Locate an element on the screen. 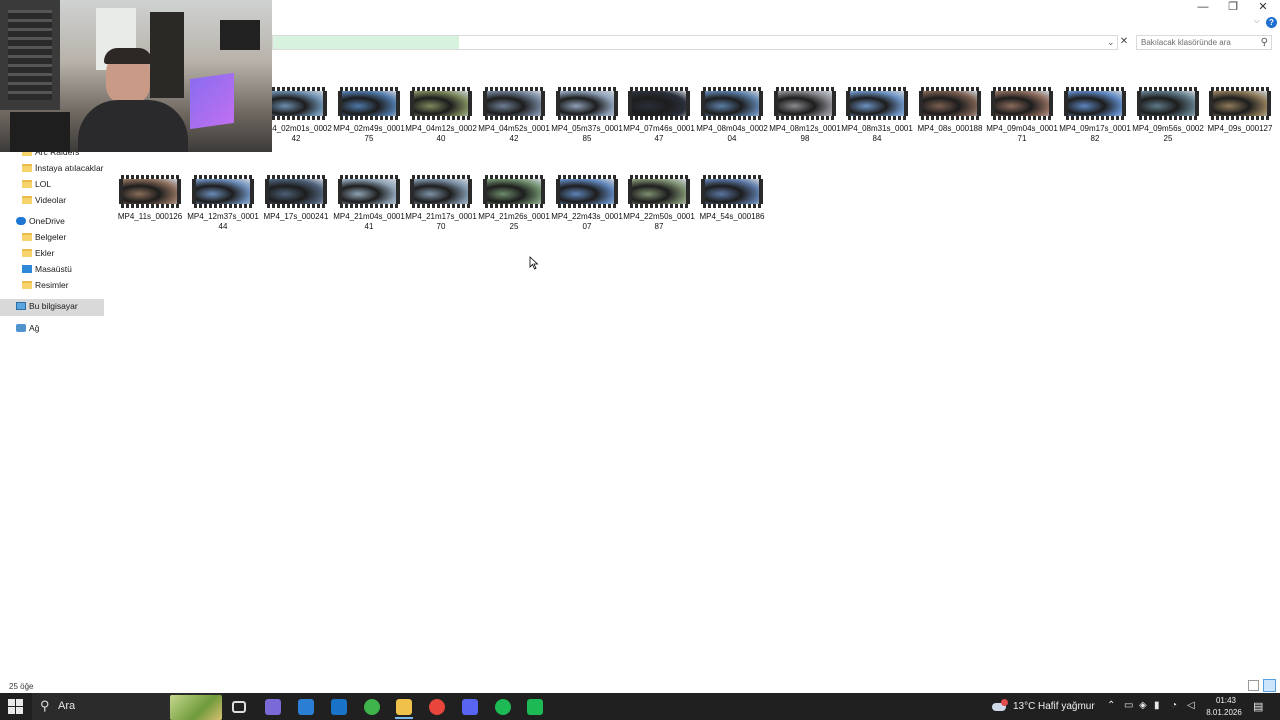 This screenshot has height=720, width=1280. outlook-icon is located at coordinates (339, 707).